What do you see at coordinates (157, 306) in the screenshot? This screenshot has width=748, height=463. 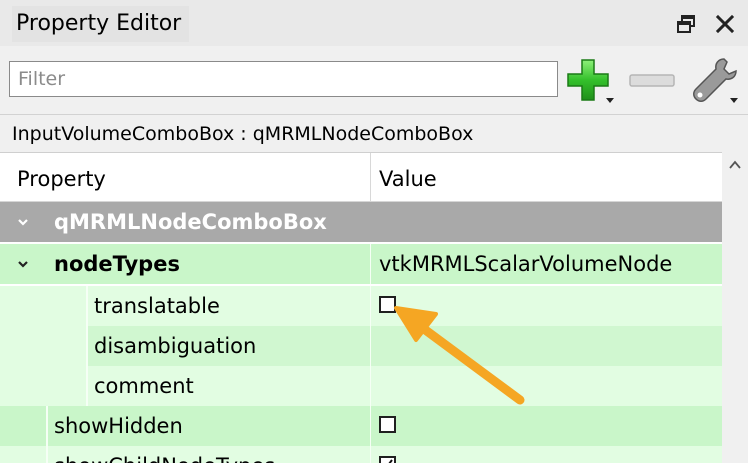 I see `property-name: translatable` at bounding box center [157, 306].